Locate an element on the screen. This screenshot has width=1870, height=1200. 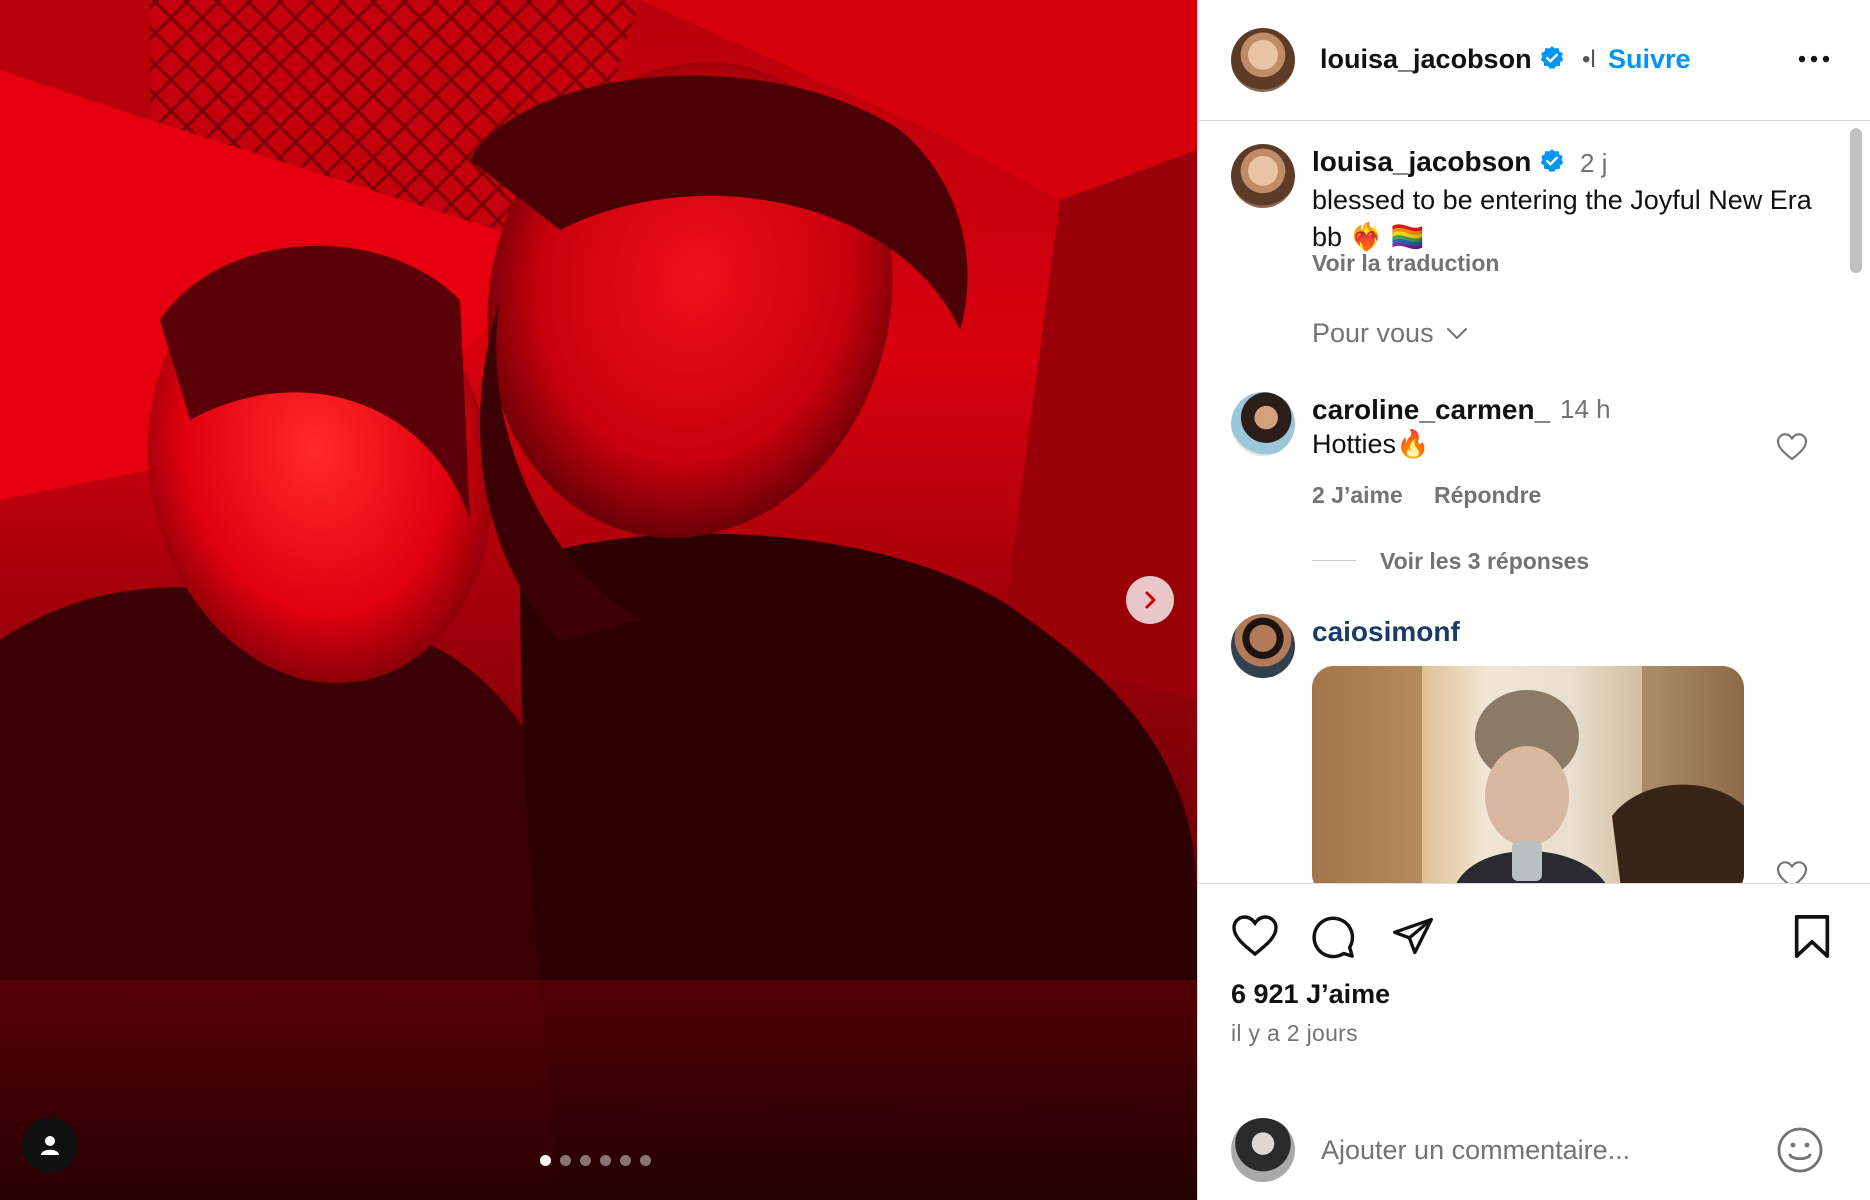
header-separator: •l is located at coordinates (1589, 59).